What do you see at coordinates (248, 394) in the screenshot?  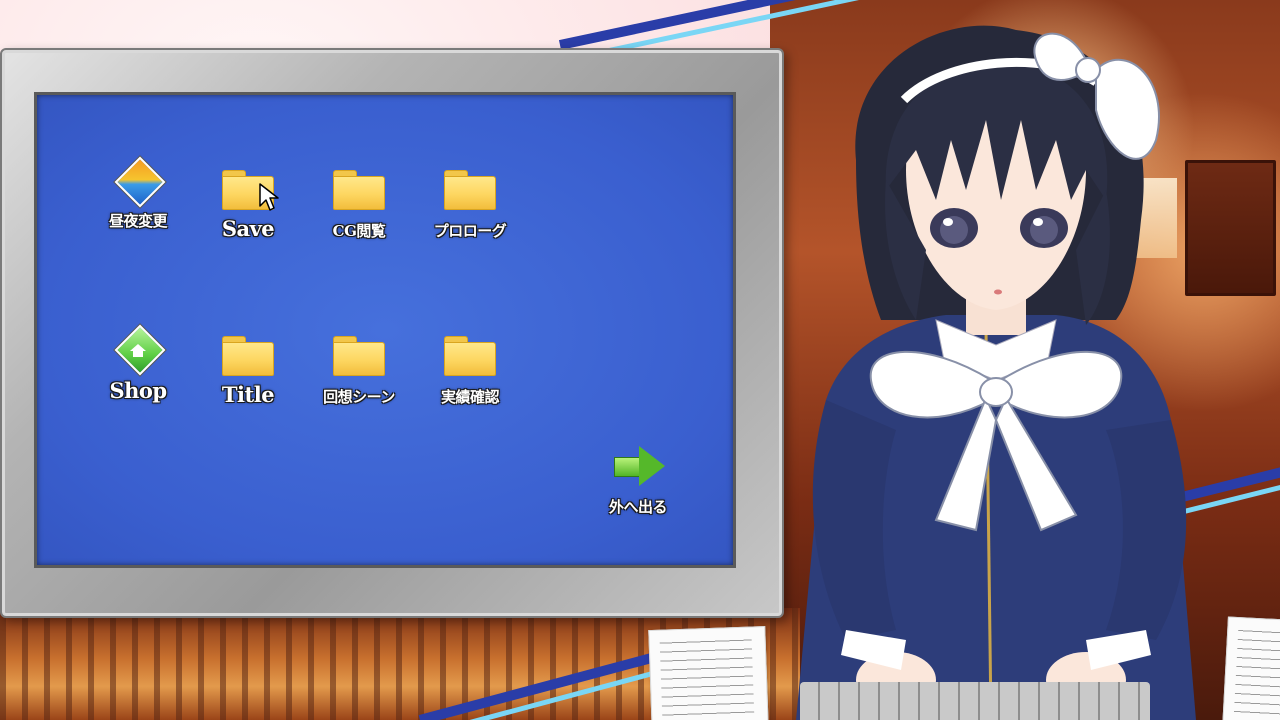 I see `title-label: Title` at bounding box center [248, 394].